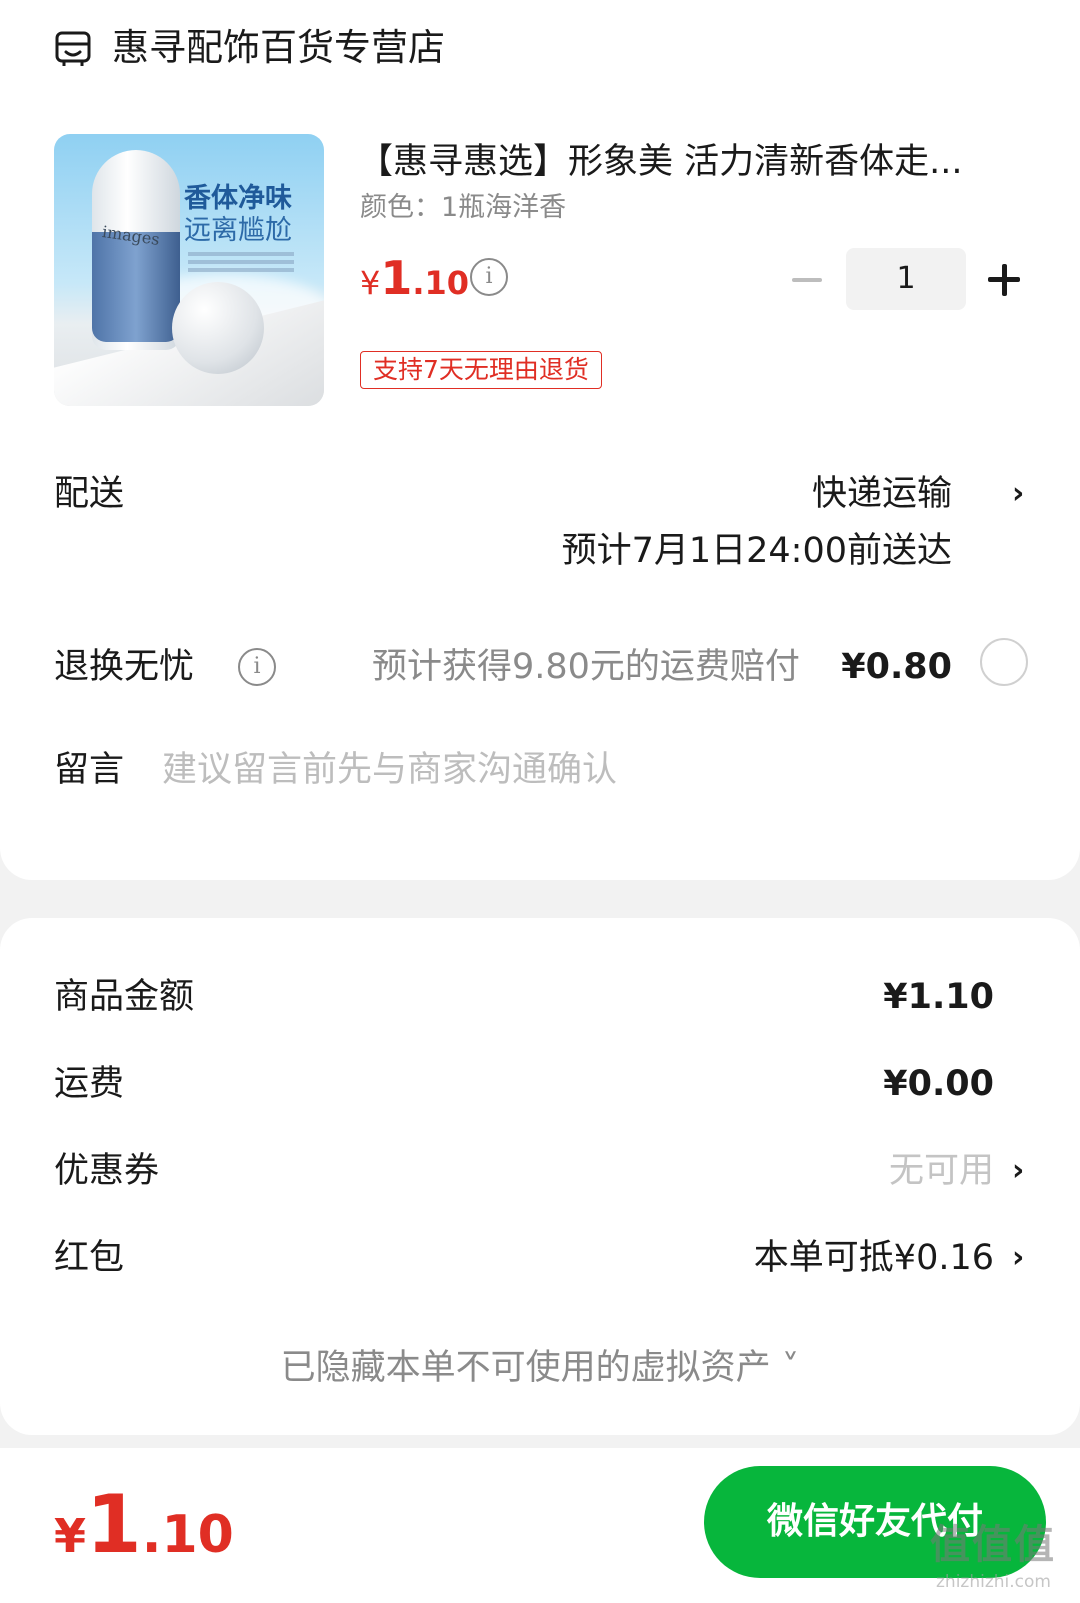 The width and height of the screenshot is (1080, 1603). I want to click on total-integer: 1, so click(114, 1524).